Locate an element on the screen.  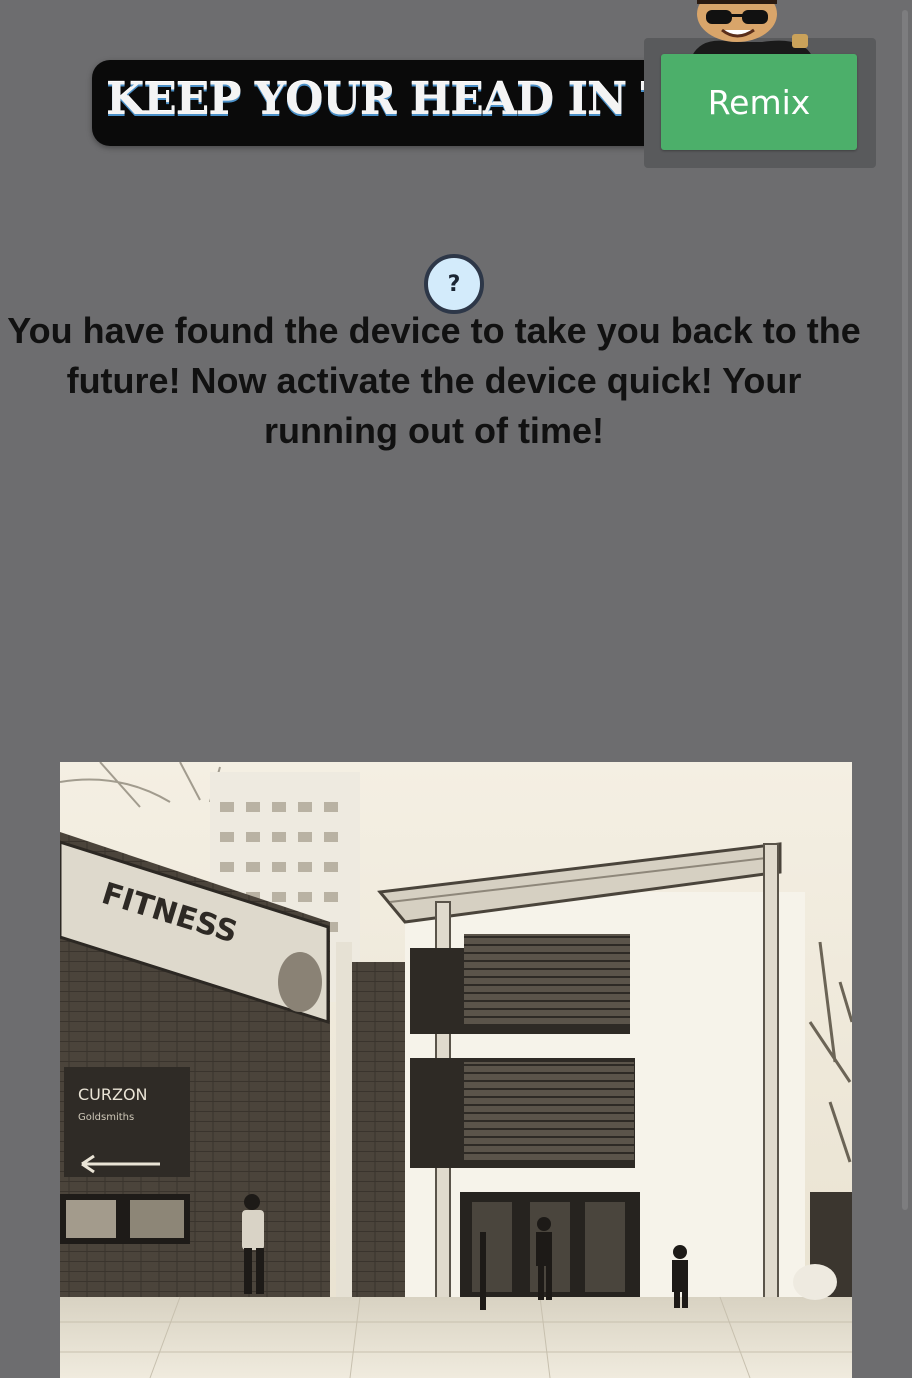
sign-subtitle: Goldsmiths is located at coordinates (106, 1117).